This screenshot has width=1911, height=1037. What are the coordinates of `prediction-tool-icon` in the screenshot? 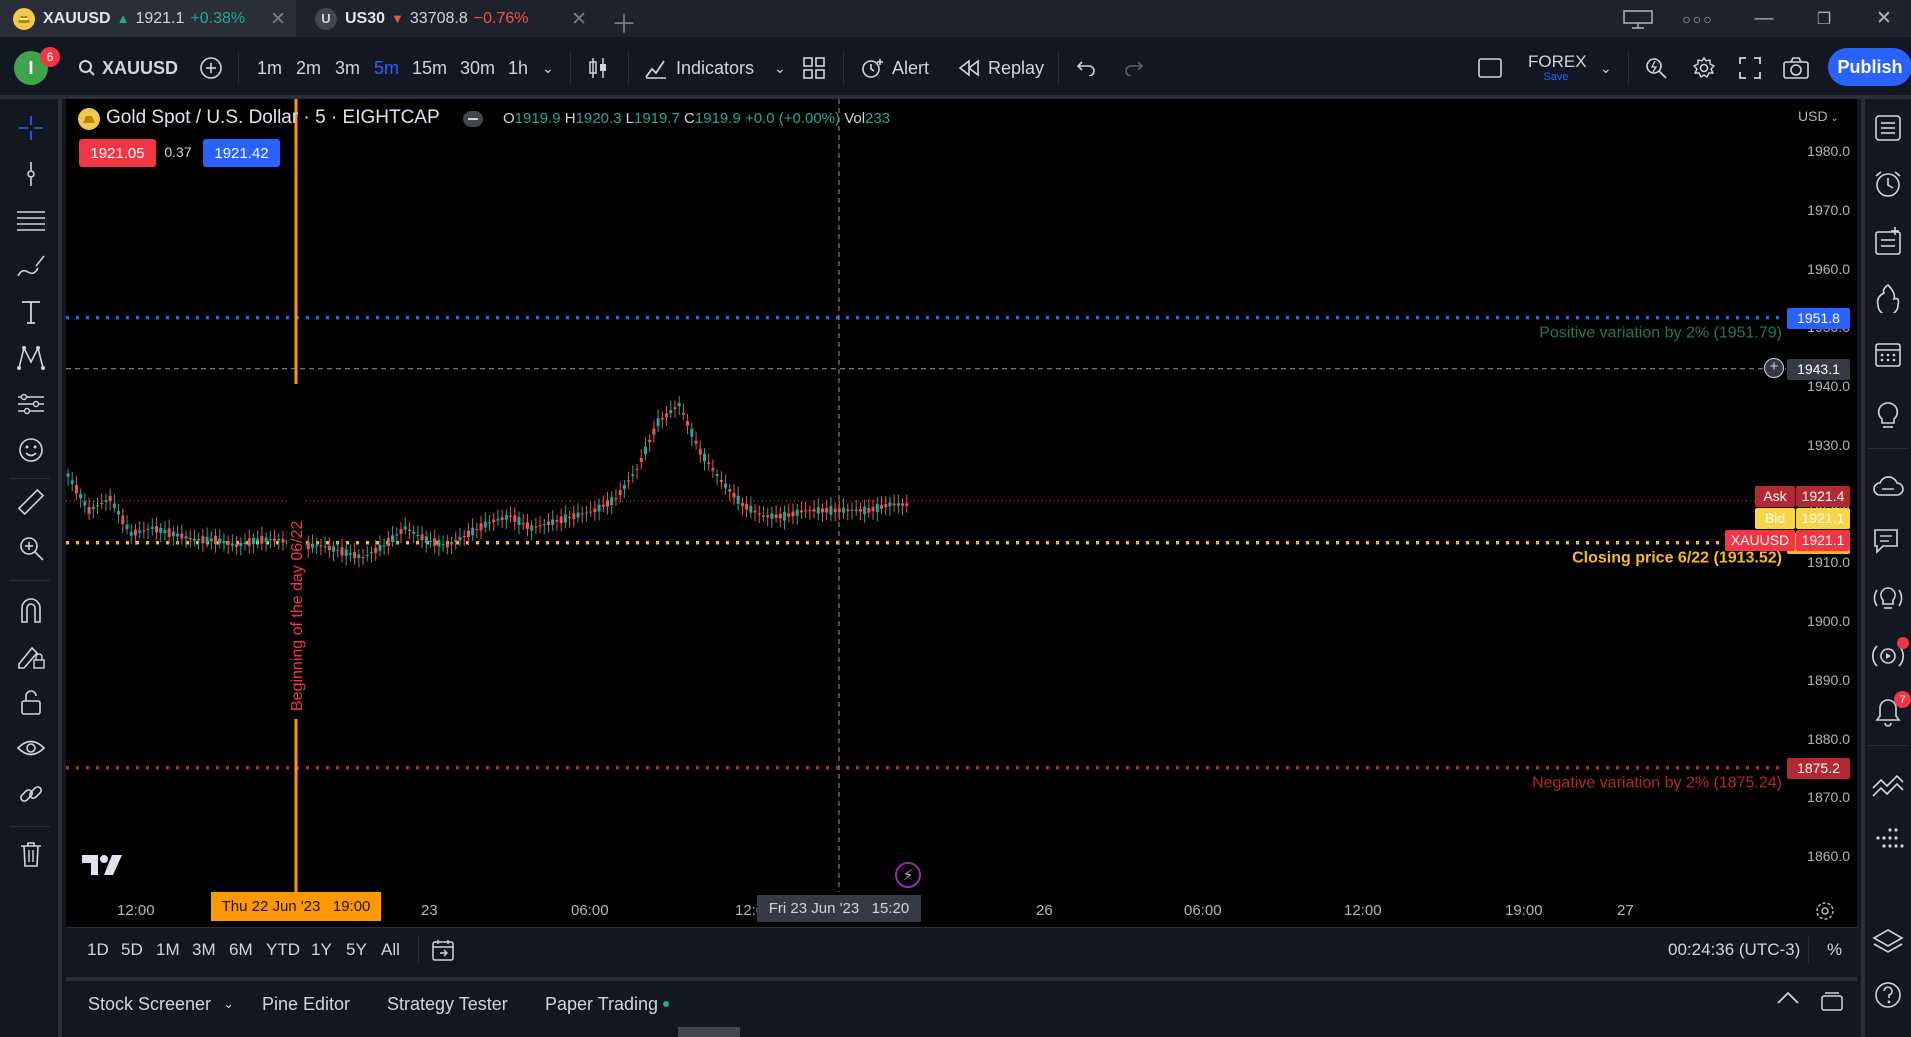 It's located at (31, 404).